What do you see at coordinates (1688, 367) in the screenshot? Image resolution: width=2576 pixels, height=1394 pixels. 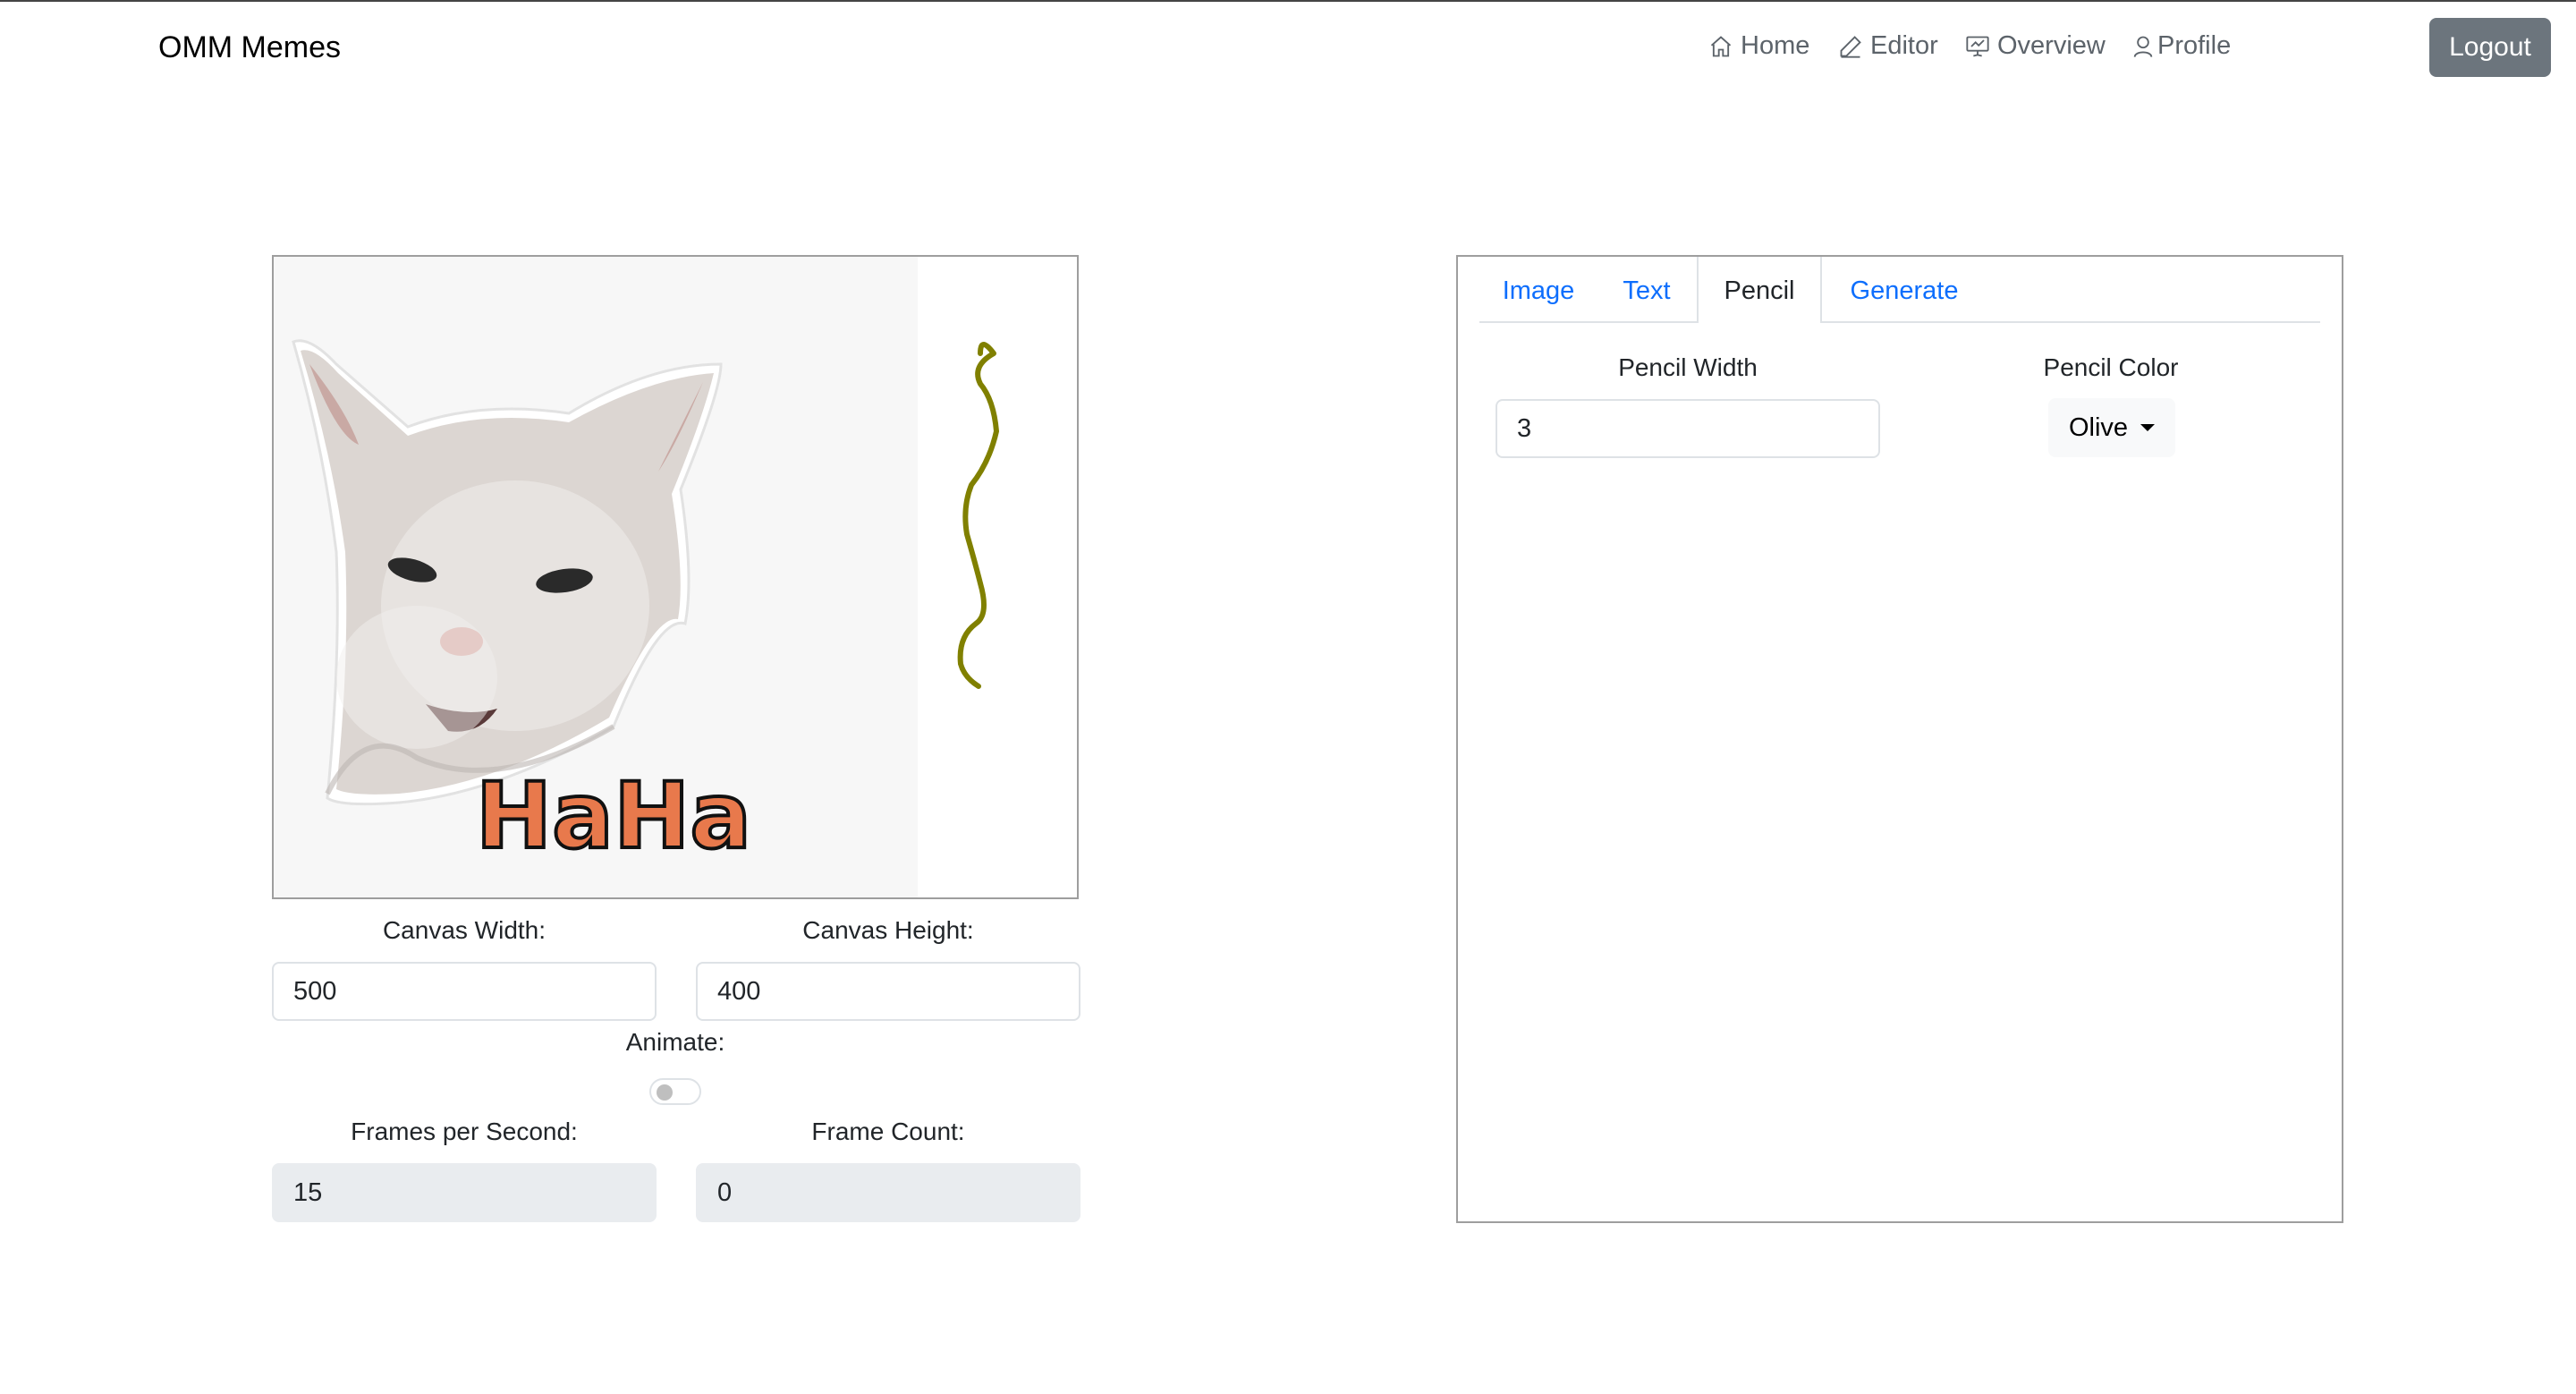 I see `pencil-width-label: Pencil Width` at bounding box center [1688, 367].